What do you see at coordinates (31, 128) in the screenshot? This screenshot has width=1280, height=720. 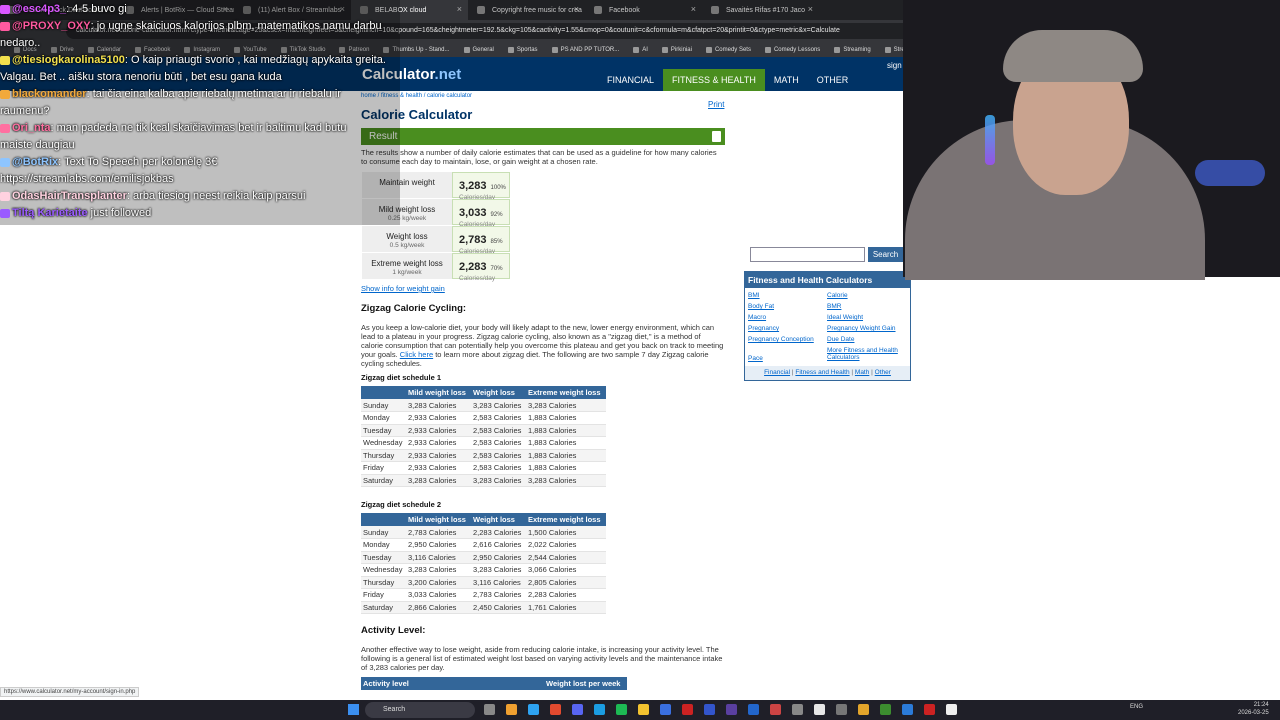 I see `chat-username: Ori_nta` at bounding box center [31, 128].